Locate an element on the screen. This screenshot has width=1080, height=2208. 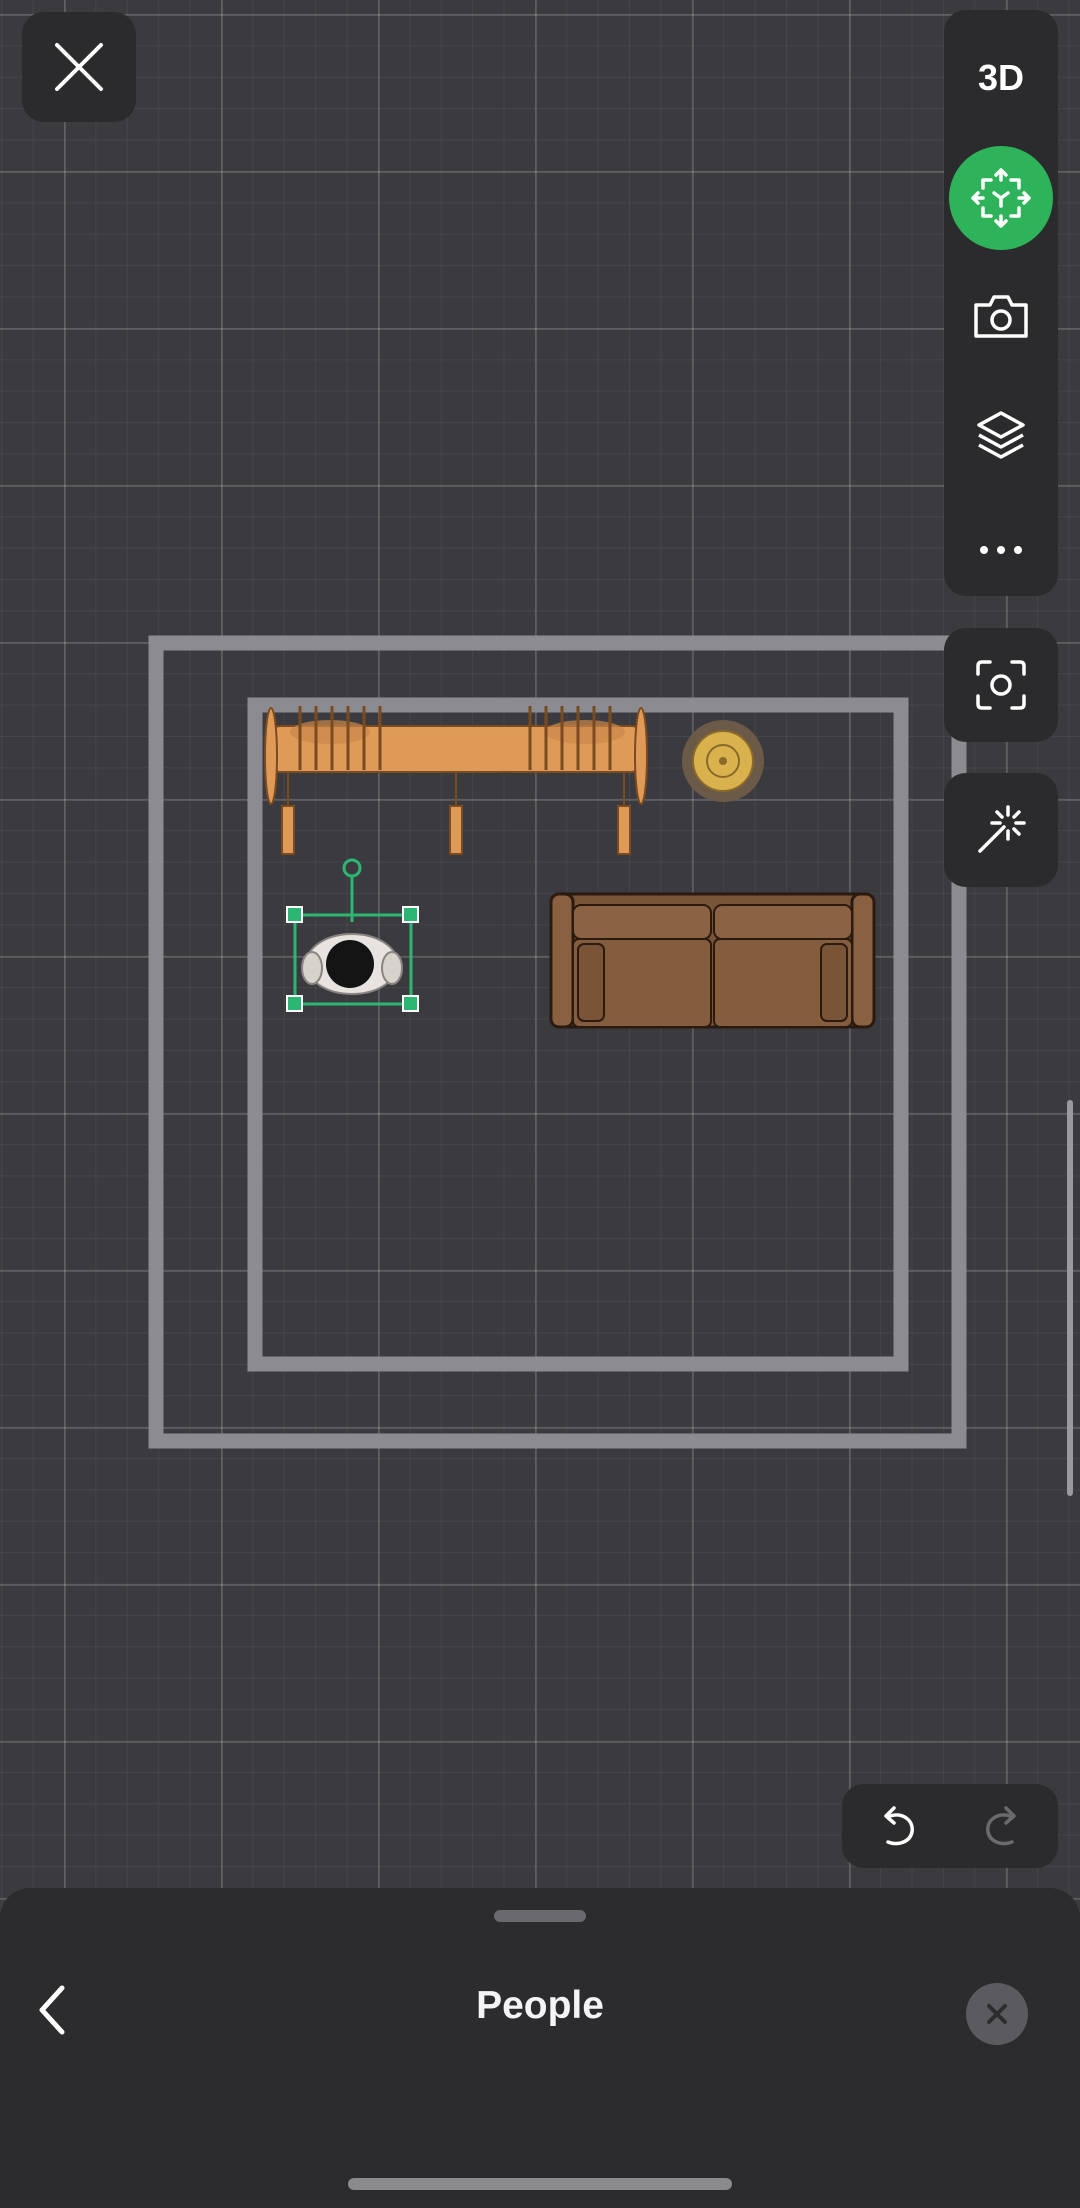
bench-with-chairs is located at coordinates (456, 780).